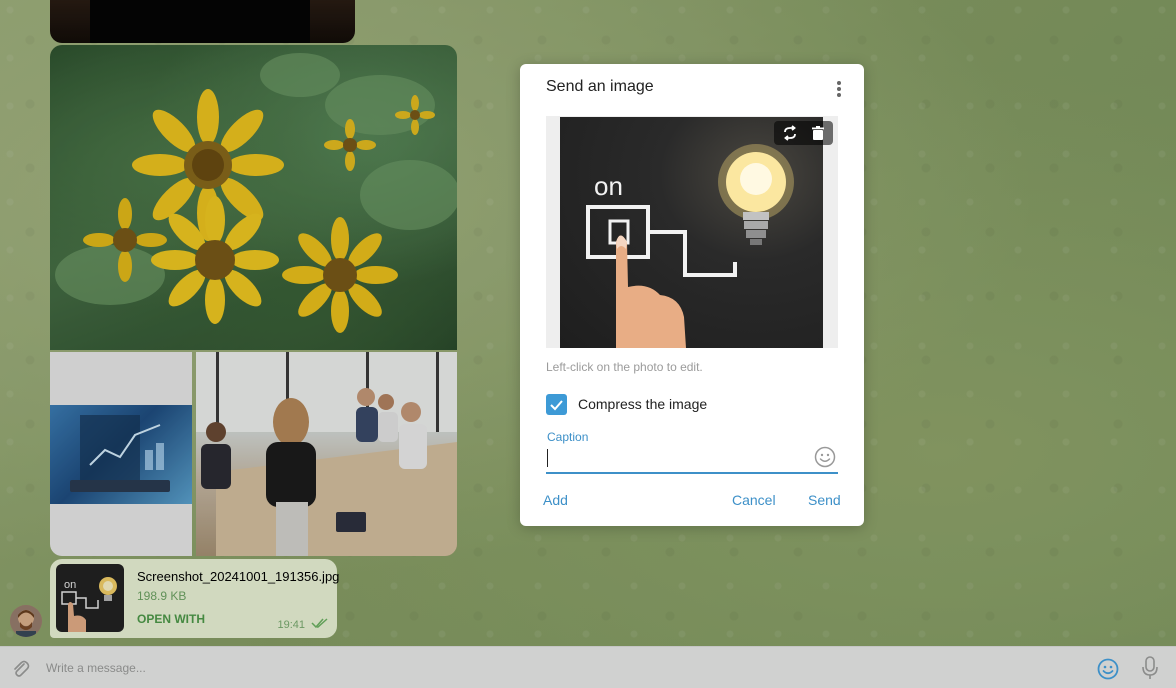 Image resolution: width=1176 pixels, height=688 pixels. What do you see at coordinates (608, 186) in the screenshot?
I see `preview-on-text: on` at bounding box center [608, 186].